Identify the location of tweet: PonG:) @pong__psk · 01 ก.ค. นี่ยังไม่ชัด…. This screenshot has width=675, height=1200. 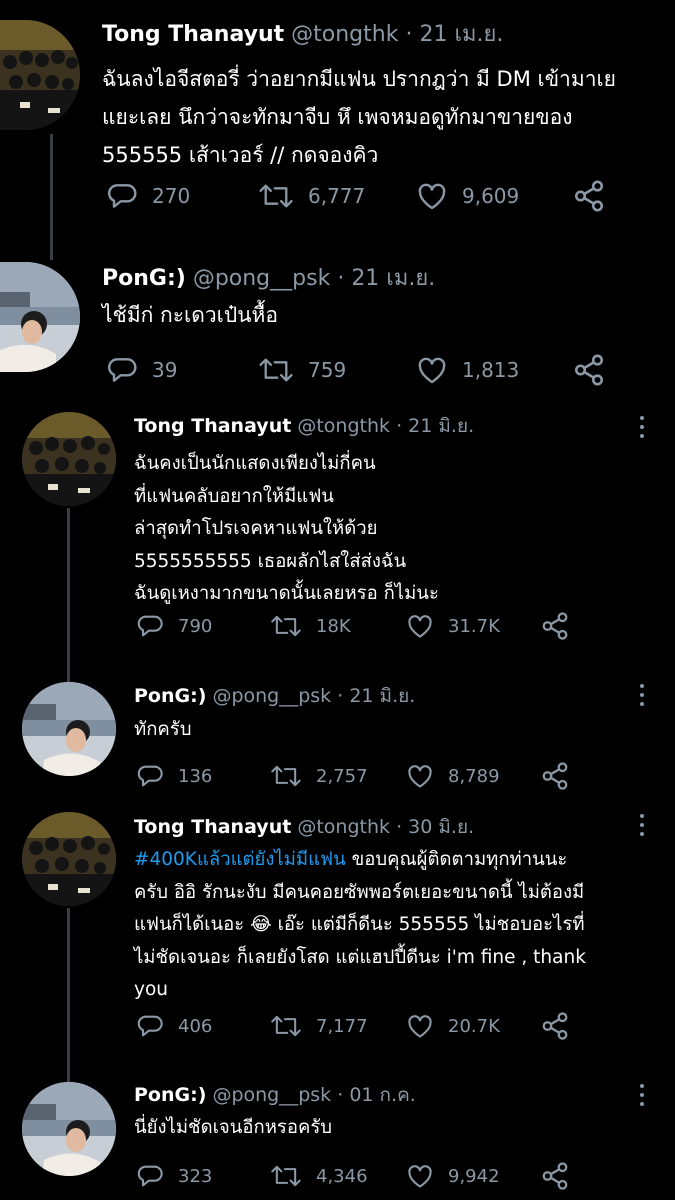
(337, 1135).